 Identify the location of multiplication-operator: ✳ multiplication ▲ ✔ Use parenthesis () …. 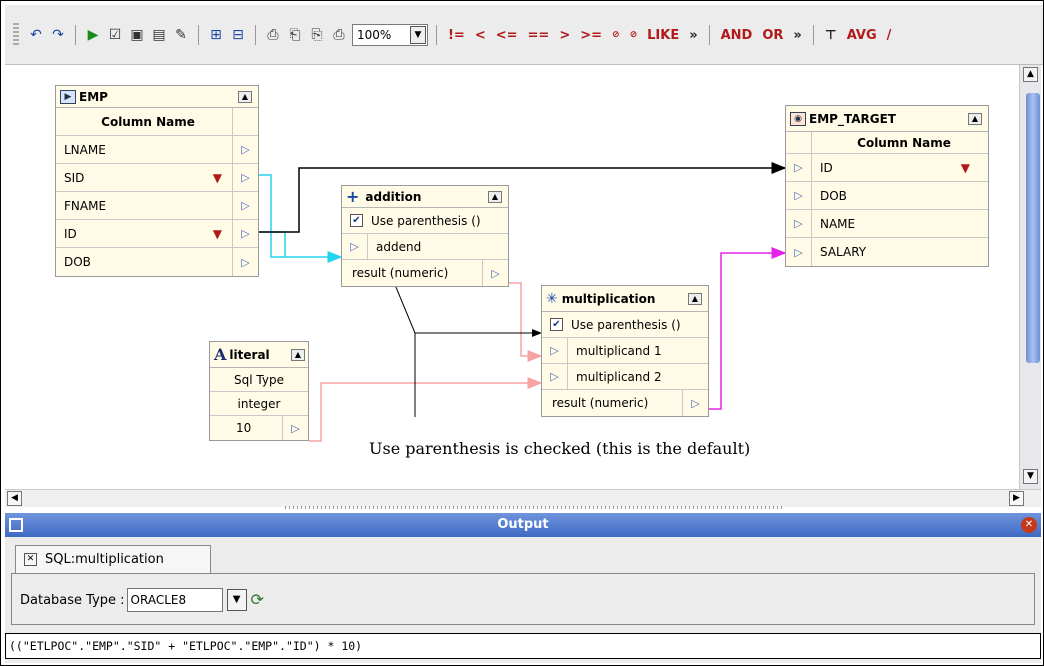
(625, 351).